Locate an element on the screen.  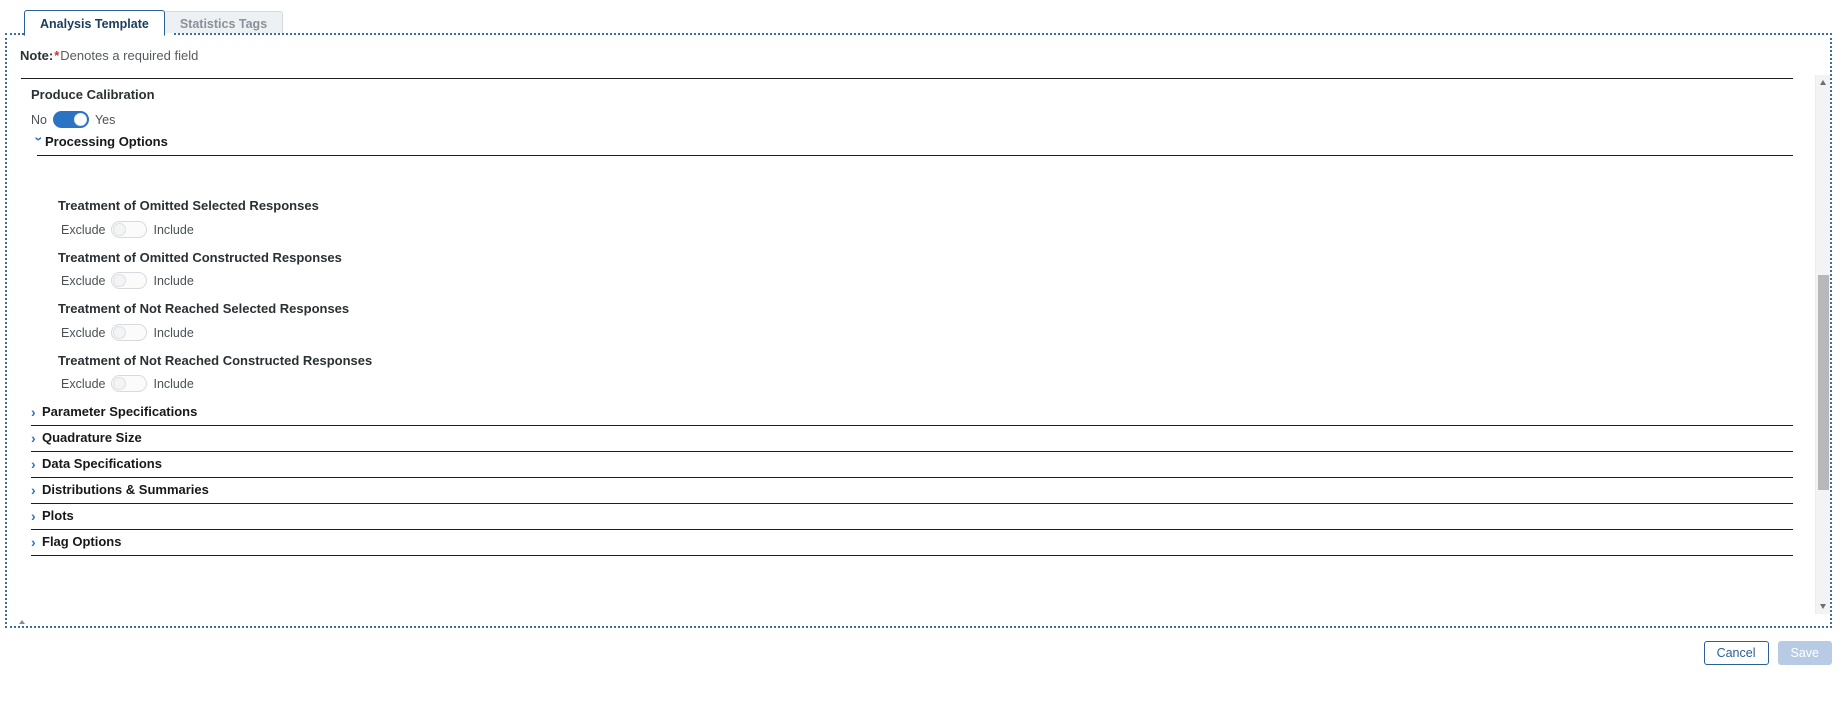
omitted-selected-responses-on-label: Include is located at coordinates (173, 229).